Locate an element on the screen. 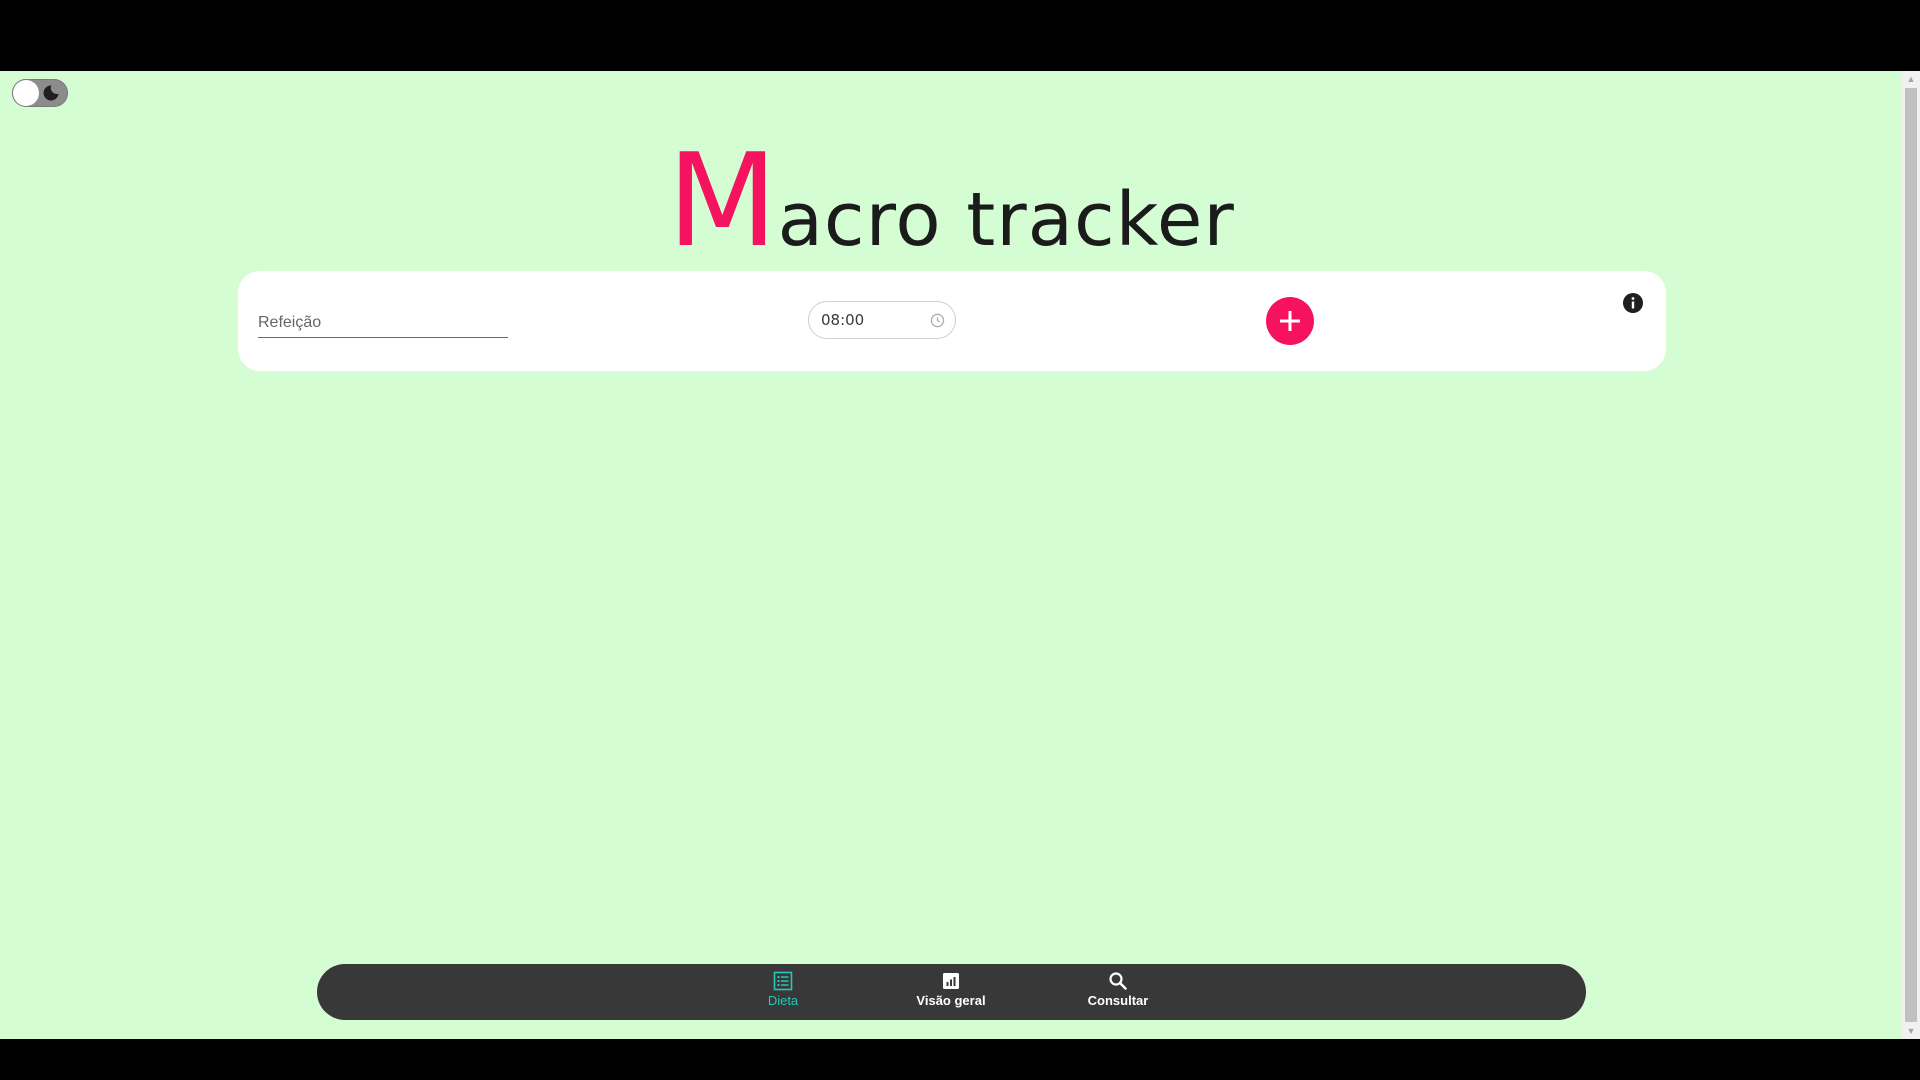 The width and height of the screenshot is (1920, 1080). title-rest: acro tracker is located at coordinates (1006, 220).